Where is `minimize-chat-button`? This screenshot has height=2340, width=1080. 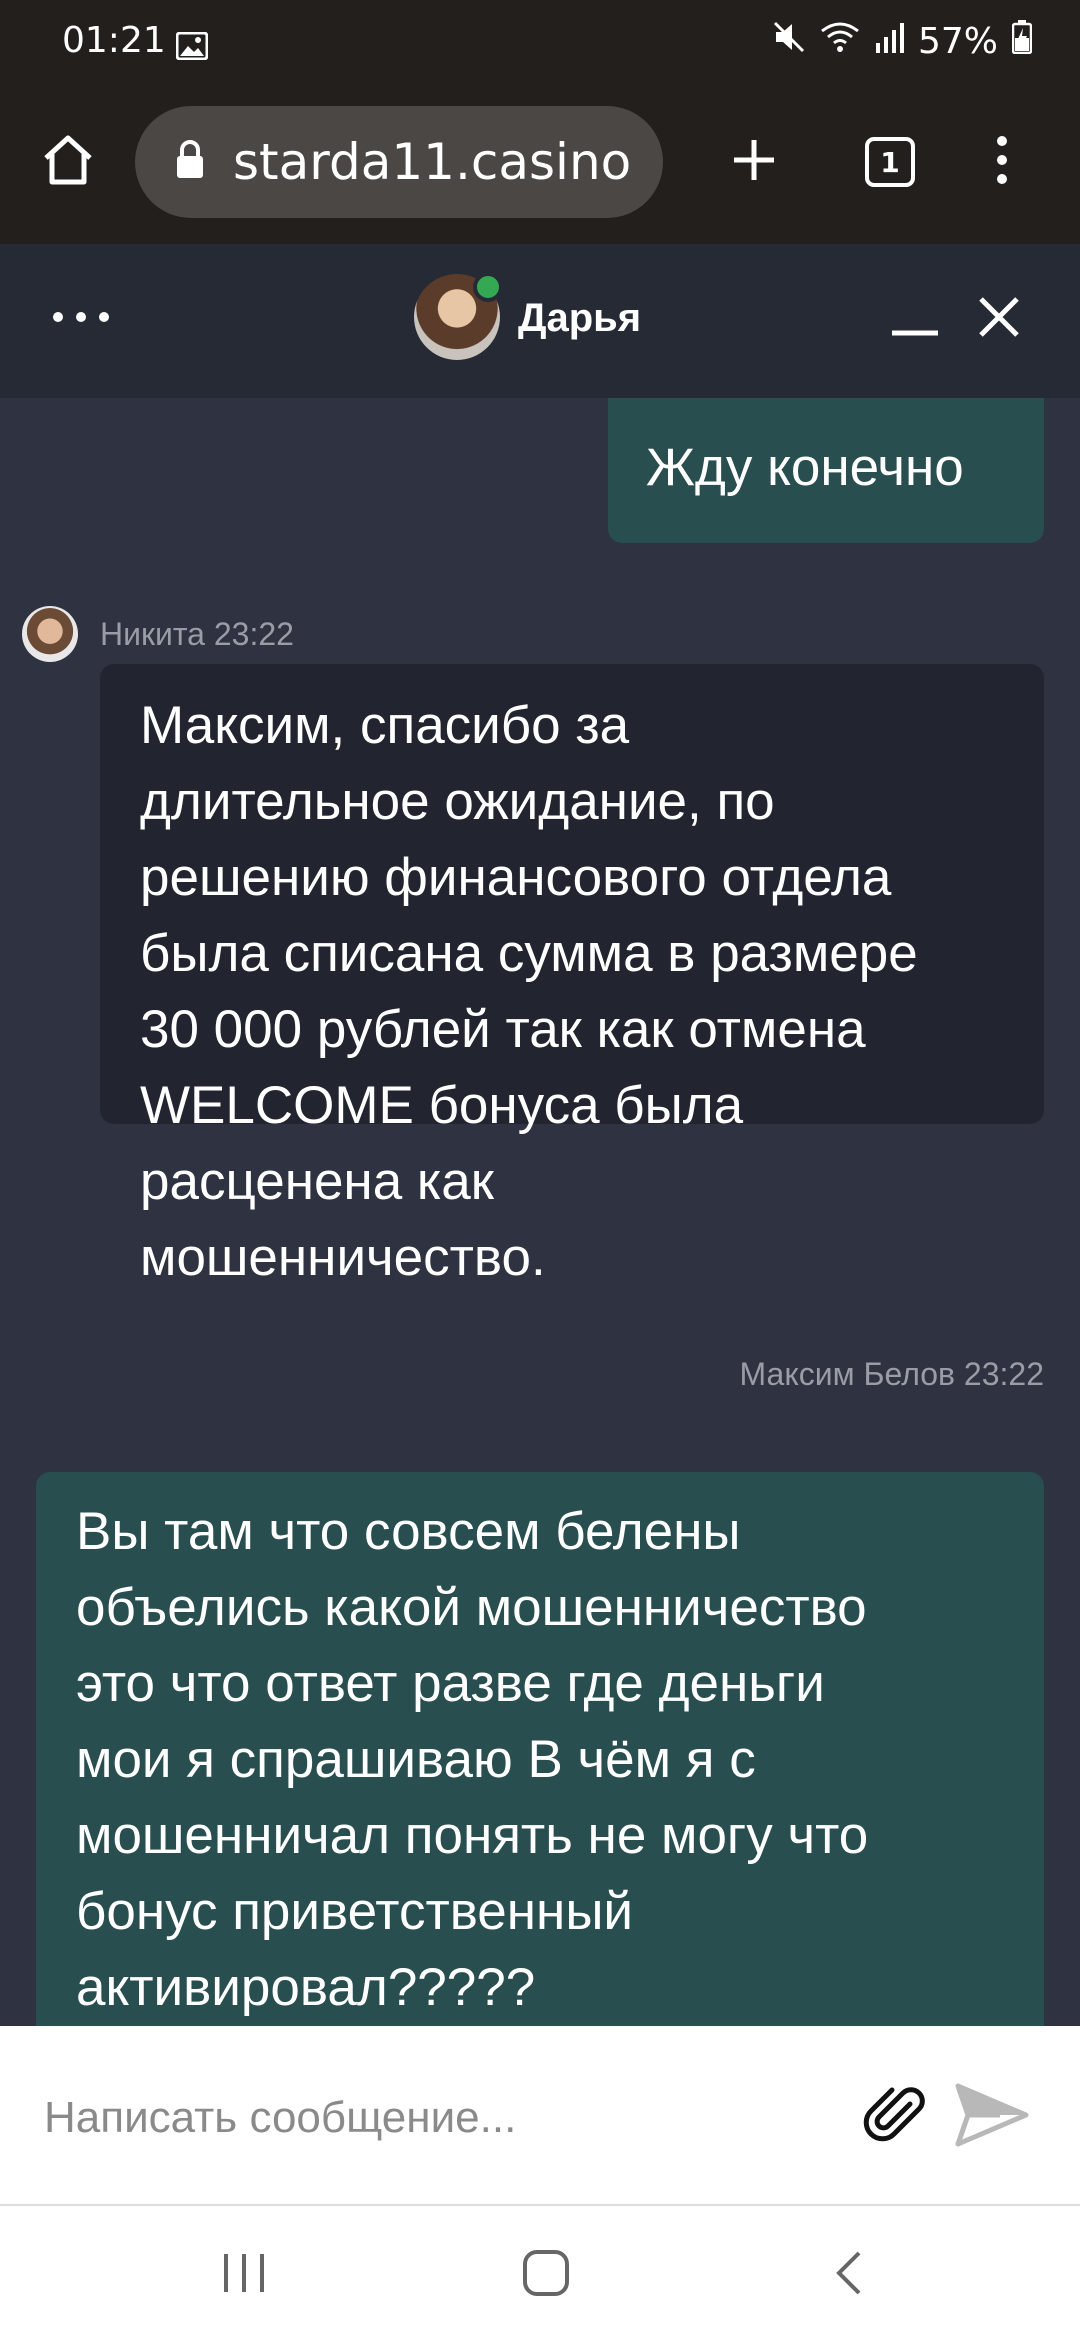 minimize-chat-button is located at coordinates (915, 319).